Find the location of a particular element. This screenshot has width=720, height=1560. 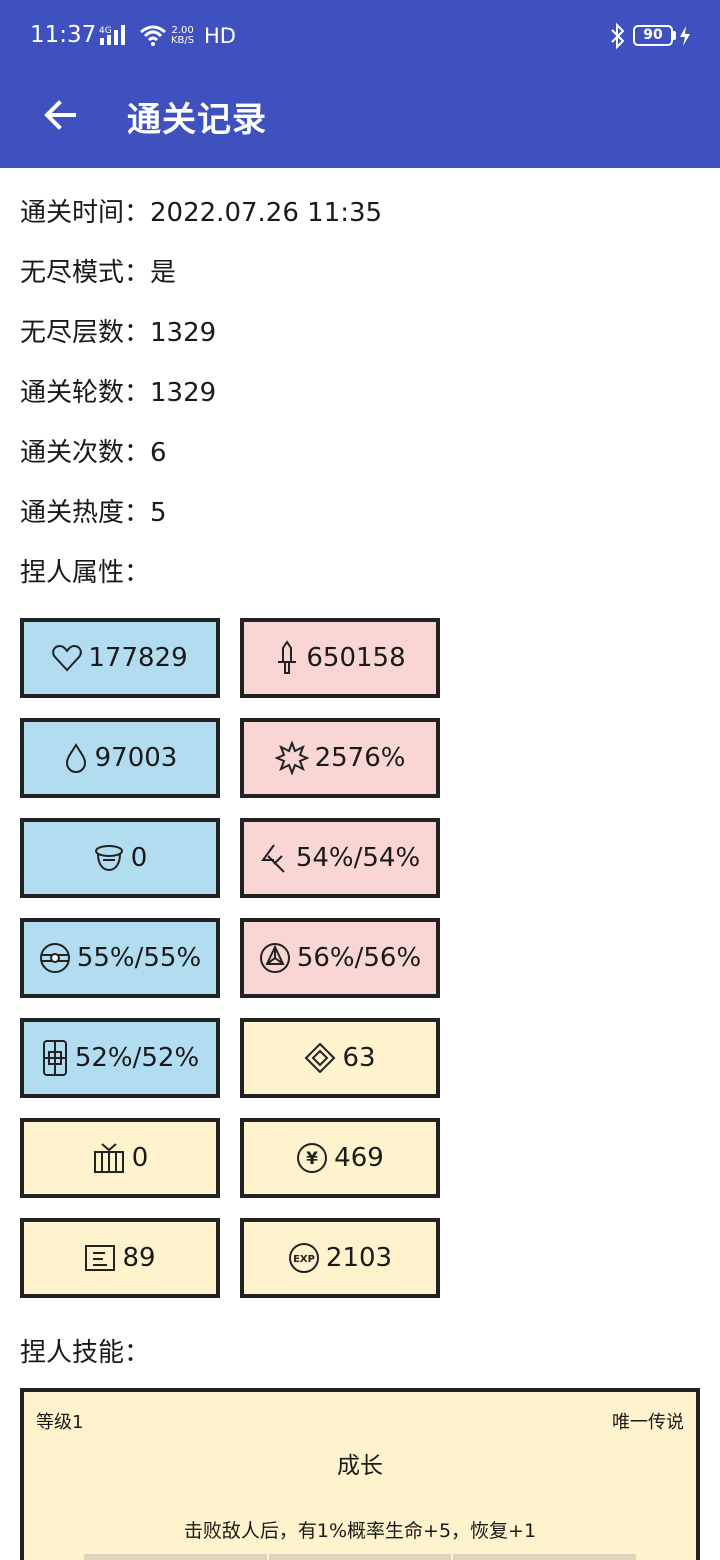

sword-icon is located at coordinates (287, 657).